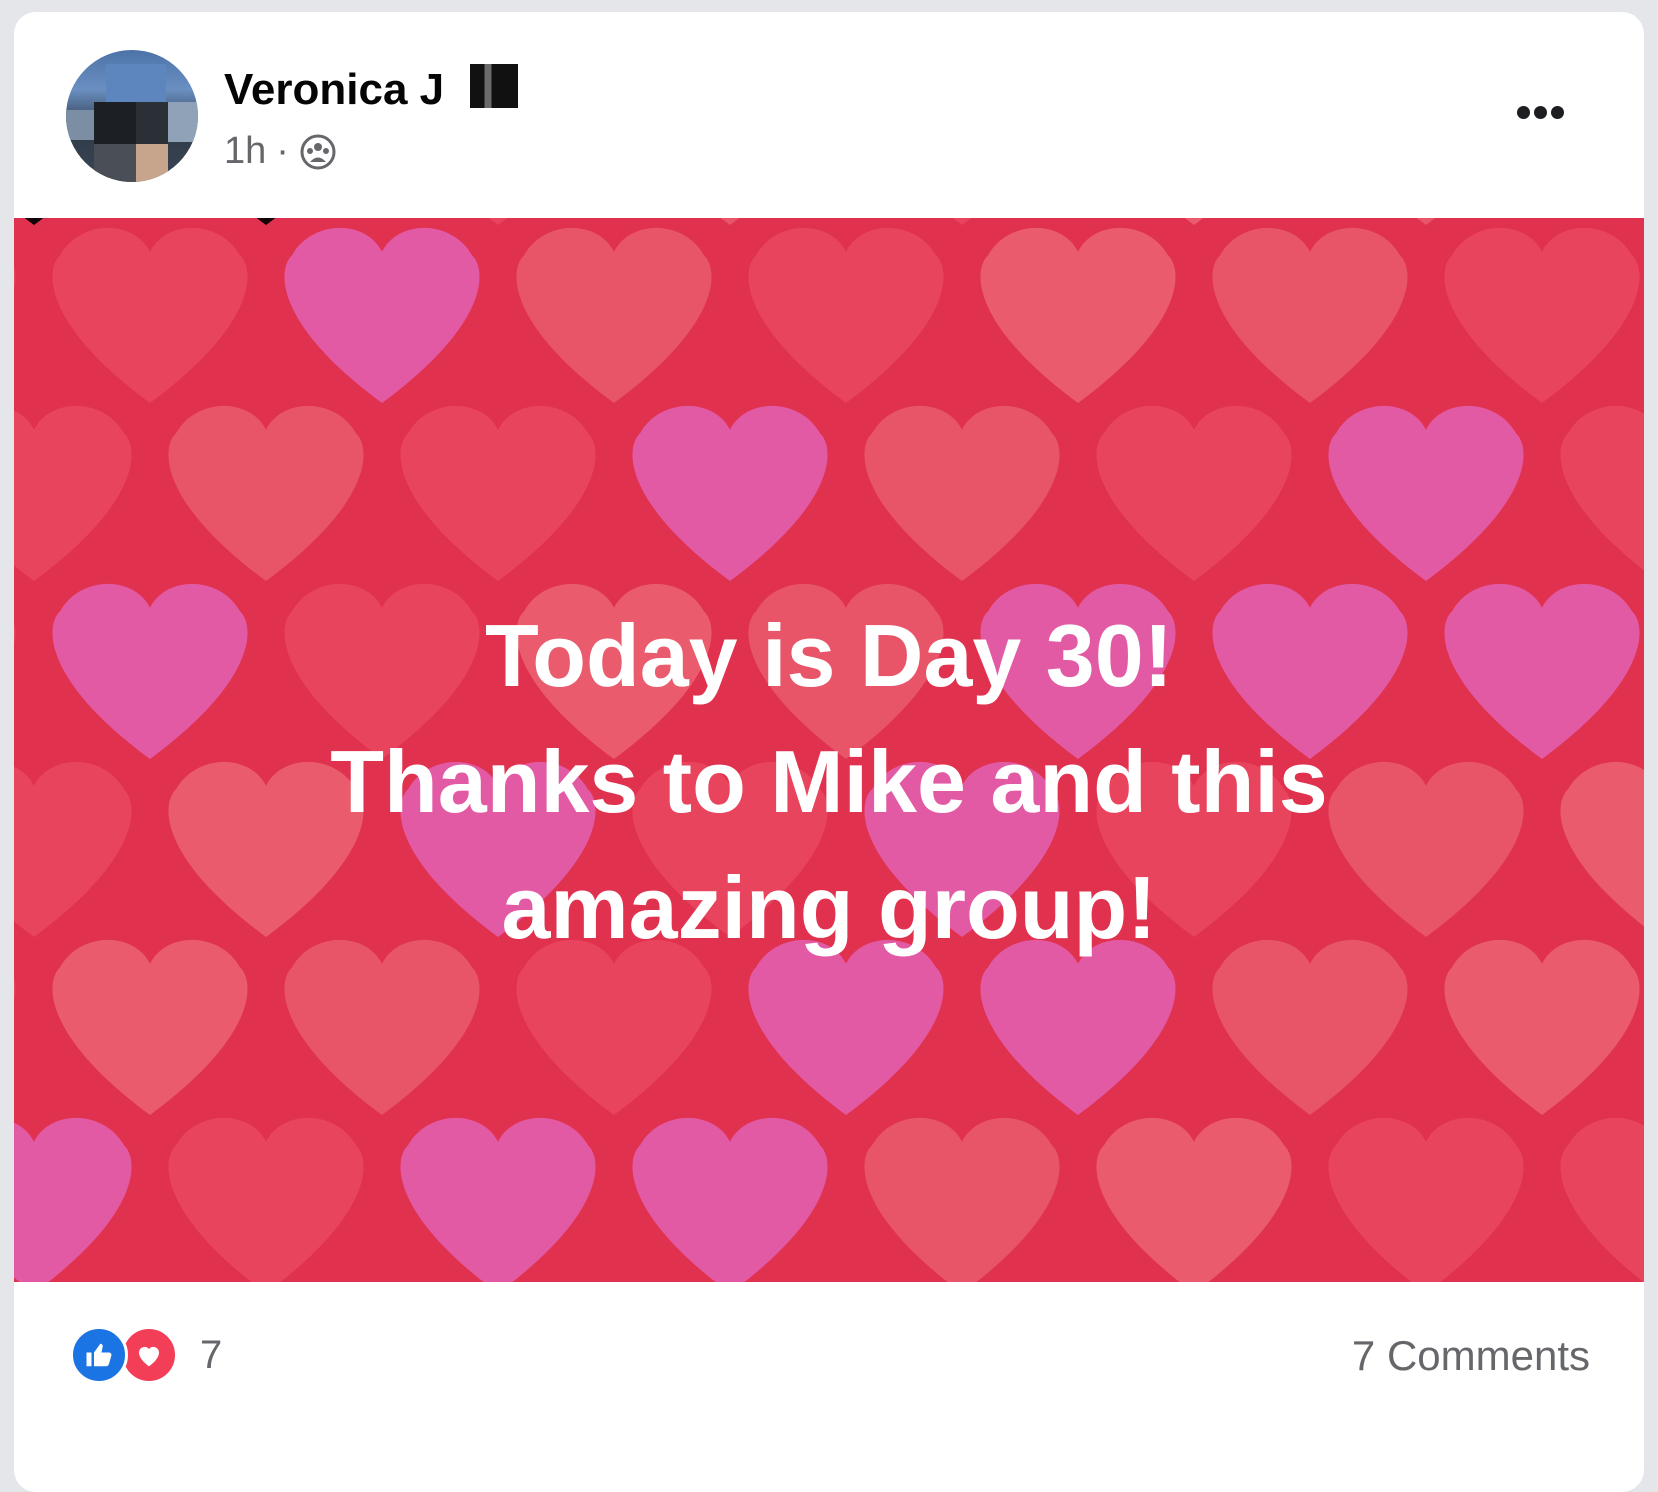 This screenshot has height=1492, width=1658. Describe the element at coordinates (132, 116) in the screenshot. I see `avatar` at that location.